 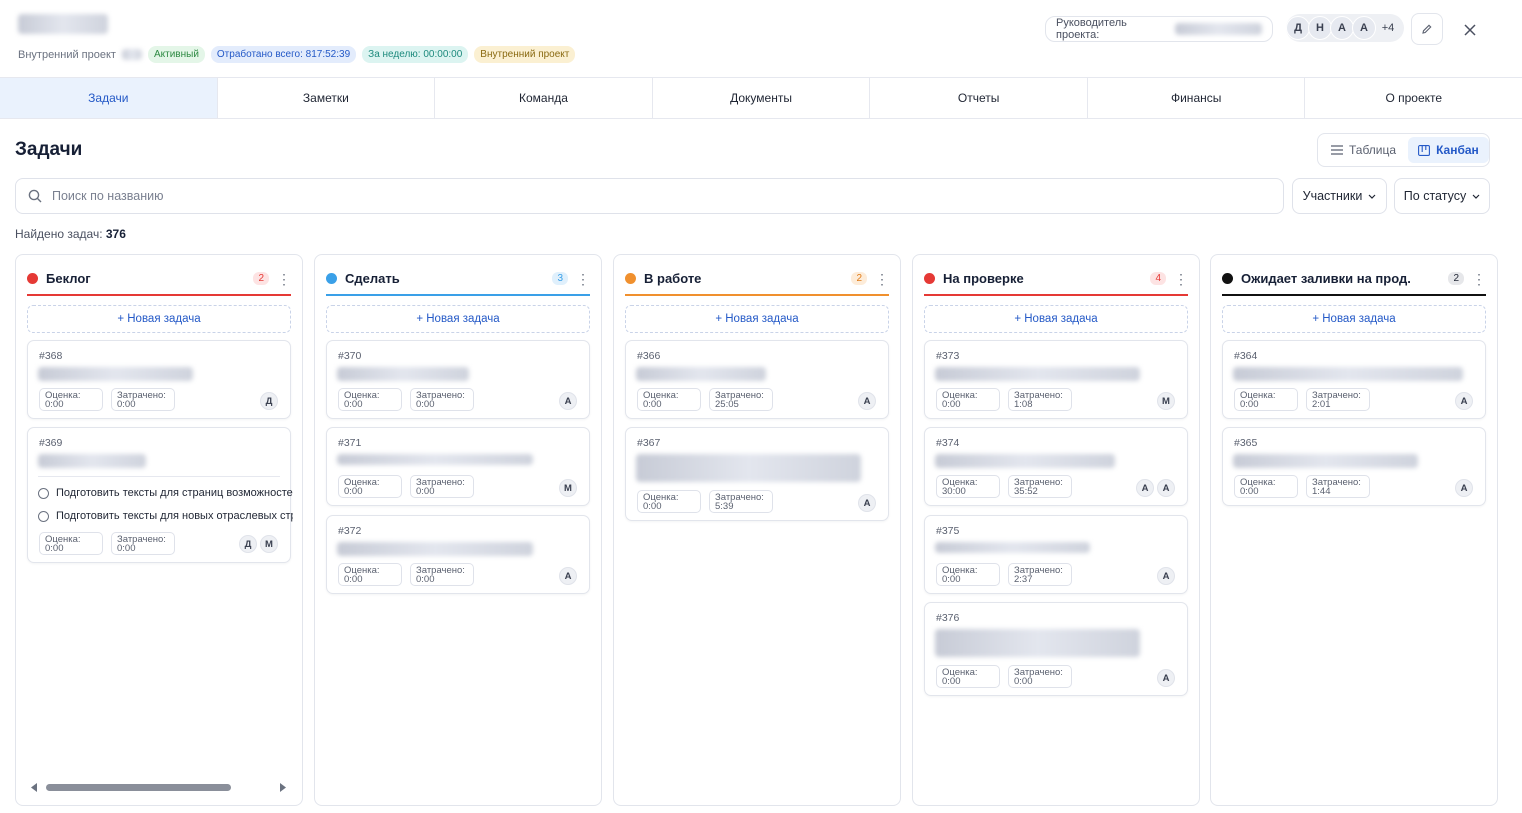 I want to click on assignees: АА, so click(x=1155, y=488).